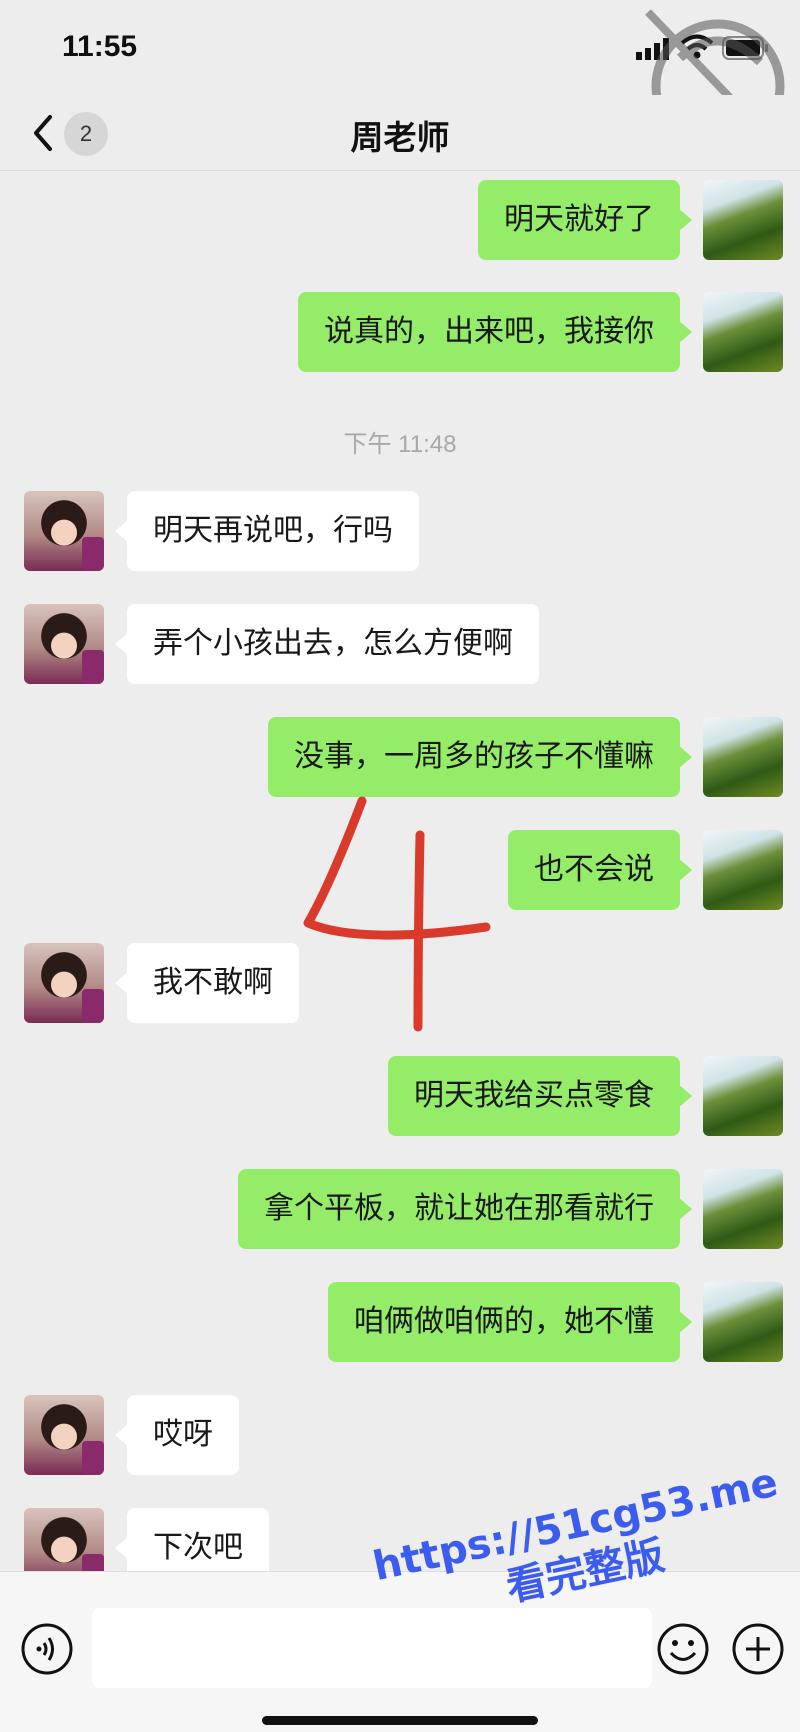 This screenshot has height=1732, width=800. I want to click on message-row: 咱俩做咱俩的，她不懂, so click(400, 1322).